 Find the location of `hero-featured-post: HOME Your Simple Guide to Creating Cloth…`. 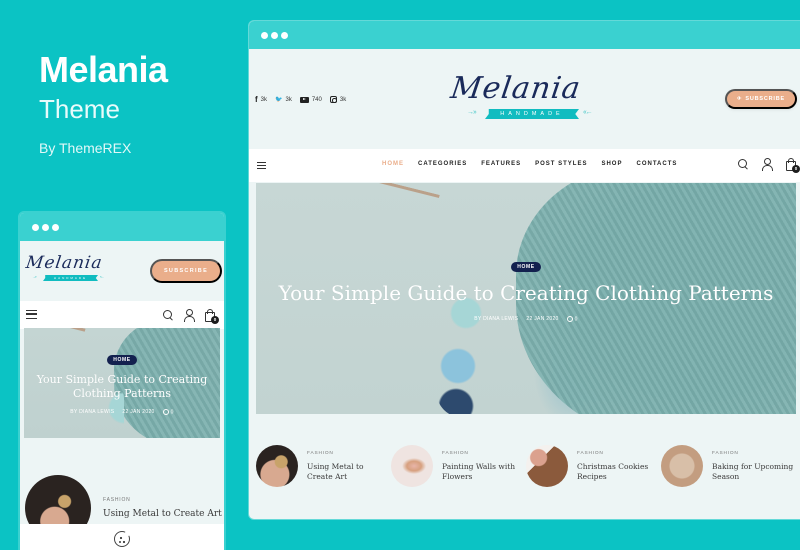

hero-featured-post: HOME Your Simple Guide to Creating Cloth… is located at coordinates (122, 383).